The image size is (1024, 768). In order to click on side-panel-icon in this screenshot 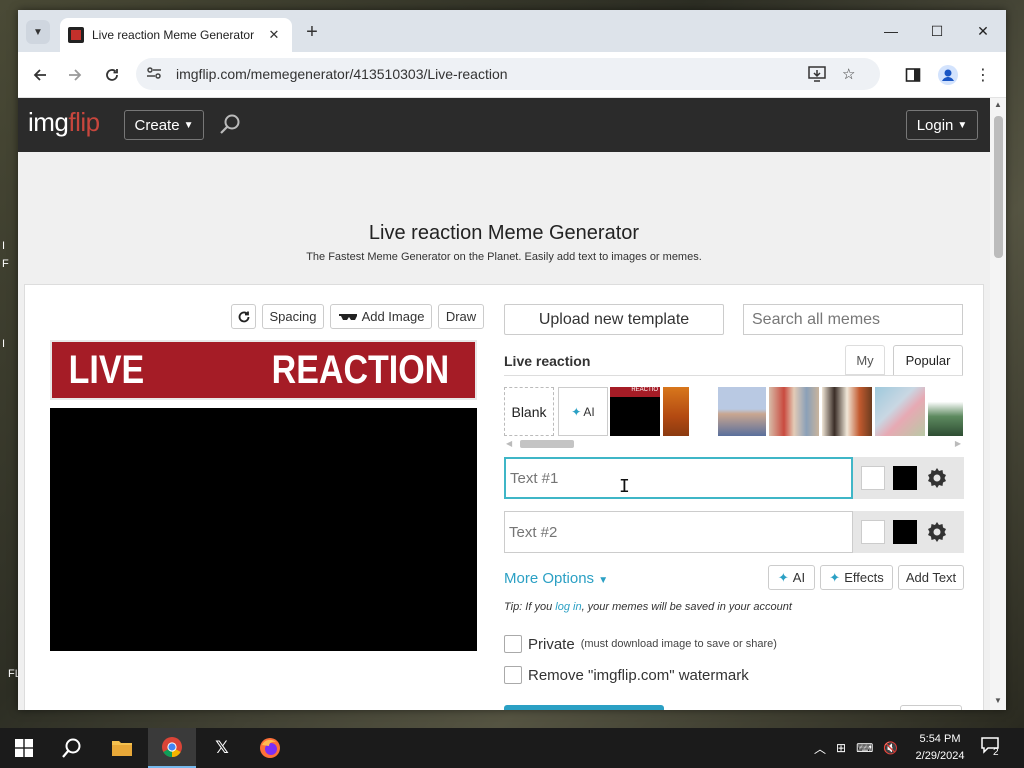, I will do `click(913, 75)`.